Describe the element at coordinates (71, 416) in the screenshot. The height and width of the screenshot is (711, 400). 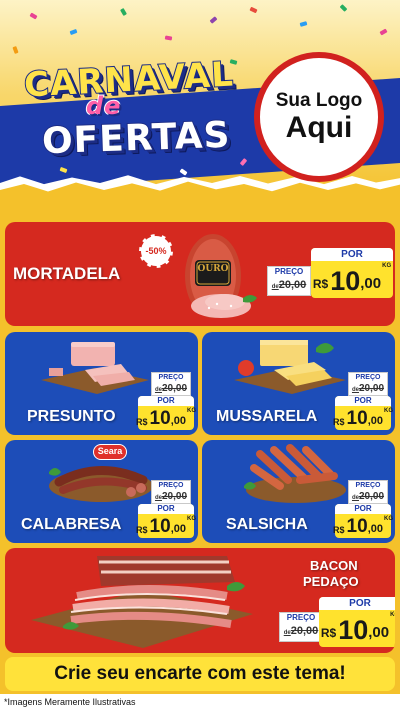
I see `product-name: PRESUNTO` at that location.